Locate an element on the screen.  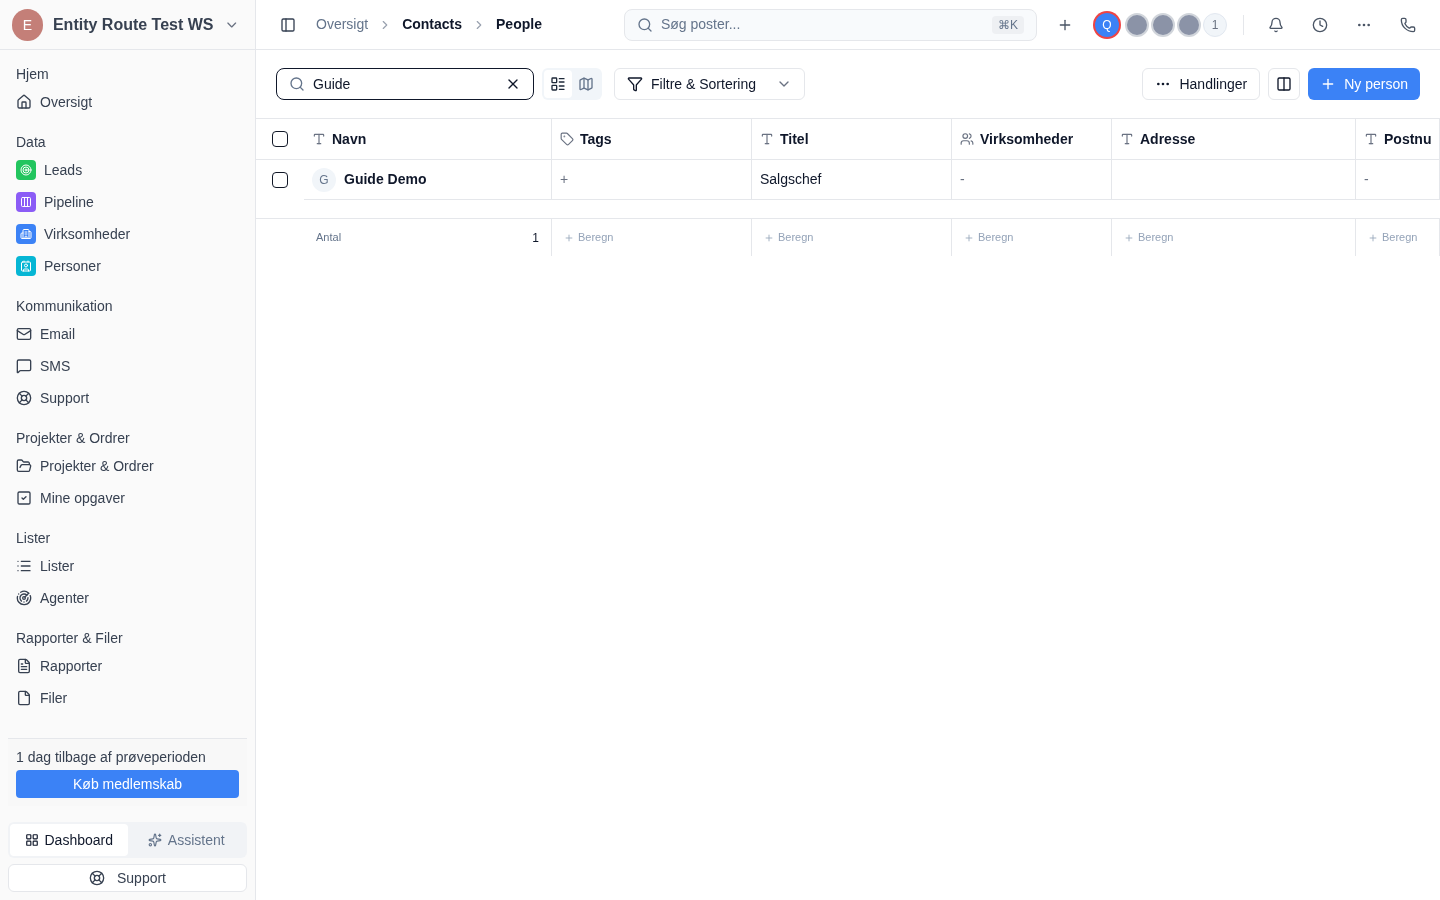
list-view-button is located at coordinates (558, 84).